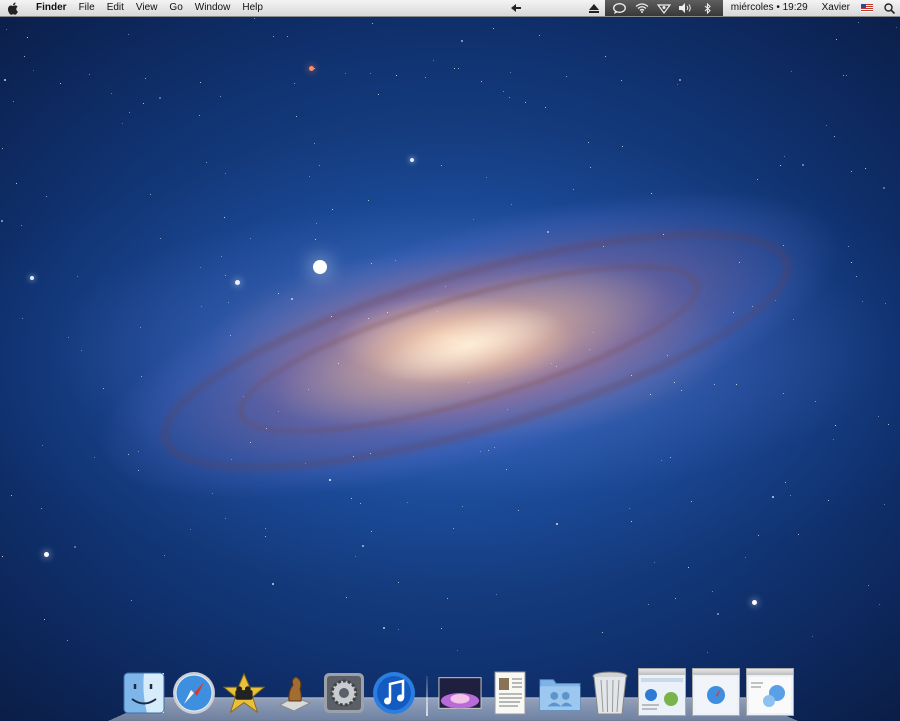 Image resolution: width=900 pixels, height=721 pixels. I want to click on applications-folder-icon, so click(560, 693).